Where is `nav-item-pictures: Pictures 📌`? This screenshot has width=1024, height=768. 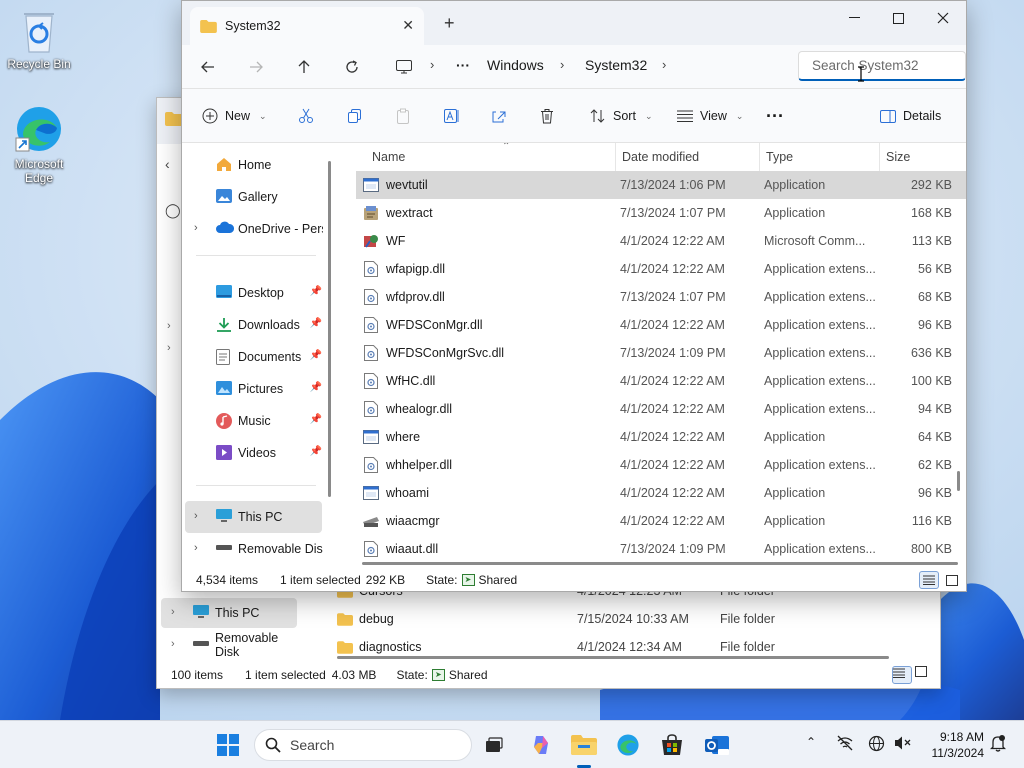 nav-item-pictures: Pictures 📌 is located at coordinates (253, 389).